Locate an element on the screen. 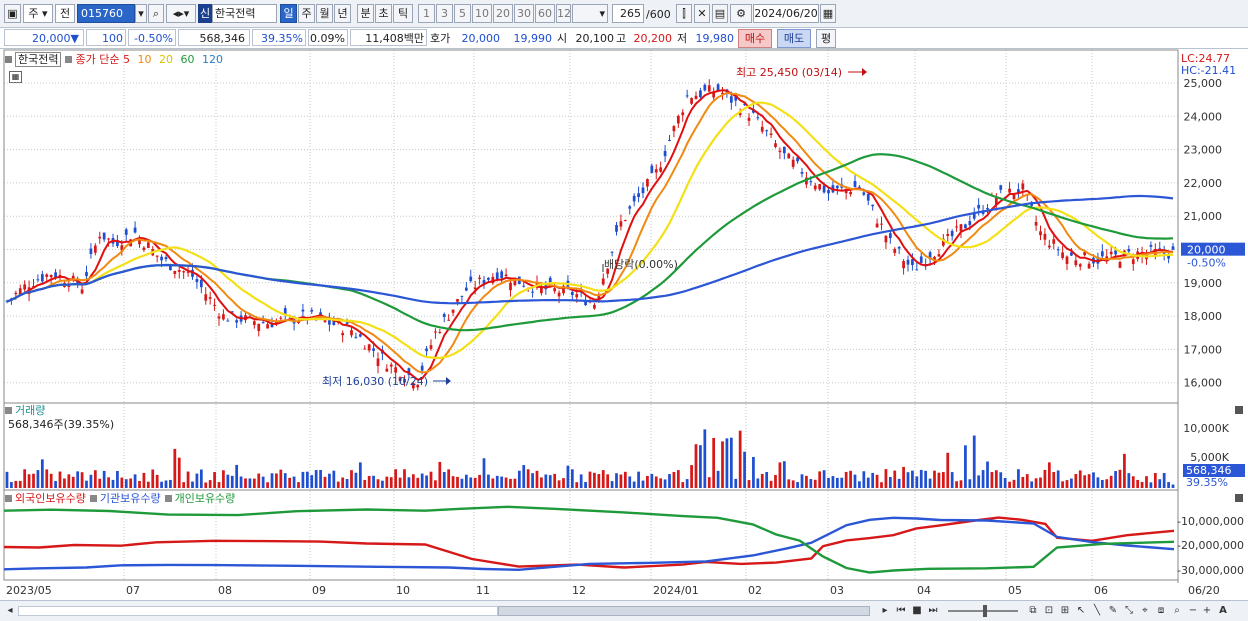  stop-icon: ■ is located at coordinates (917, 611).